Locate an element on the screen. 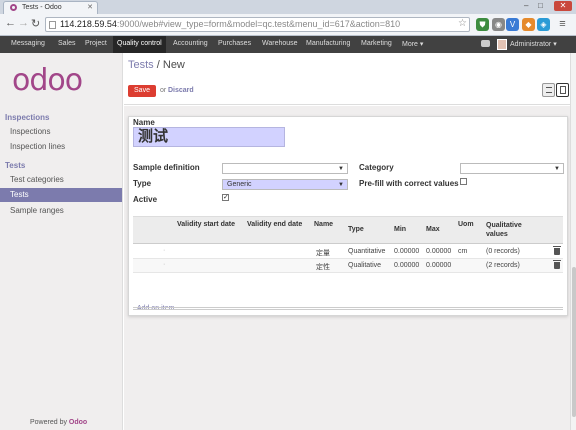 The image size is (576, 430). category-label: Category is located at coordinates (376, 167).